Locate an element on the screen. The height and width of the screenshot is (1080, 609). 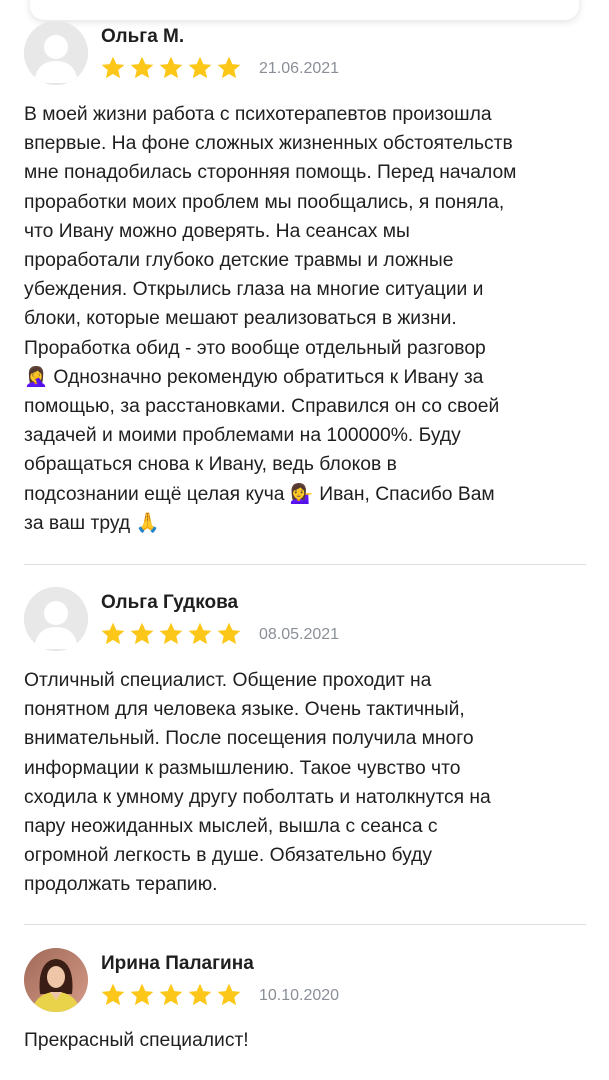
previous-card is located at coordinates (304, 10).